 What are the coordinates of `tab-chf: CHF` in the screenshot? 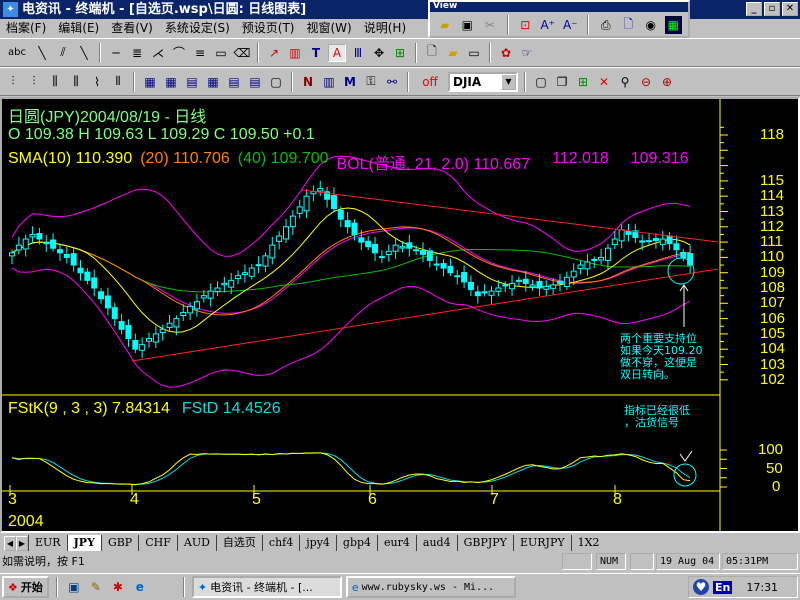 It's located at (157, 543).